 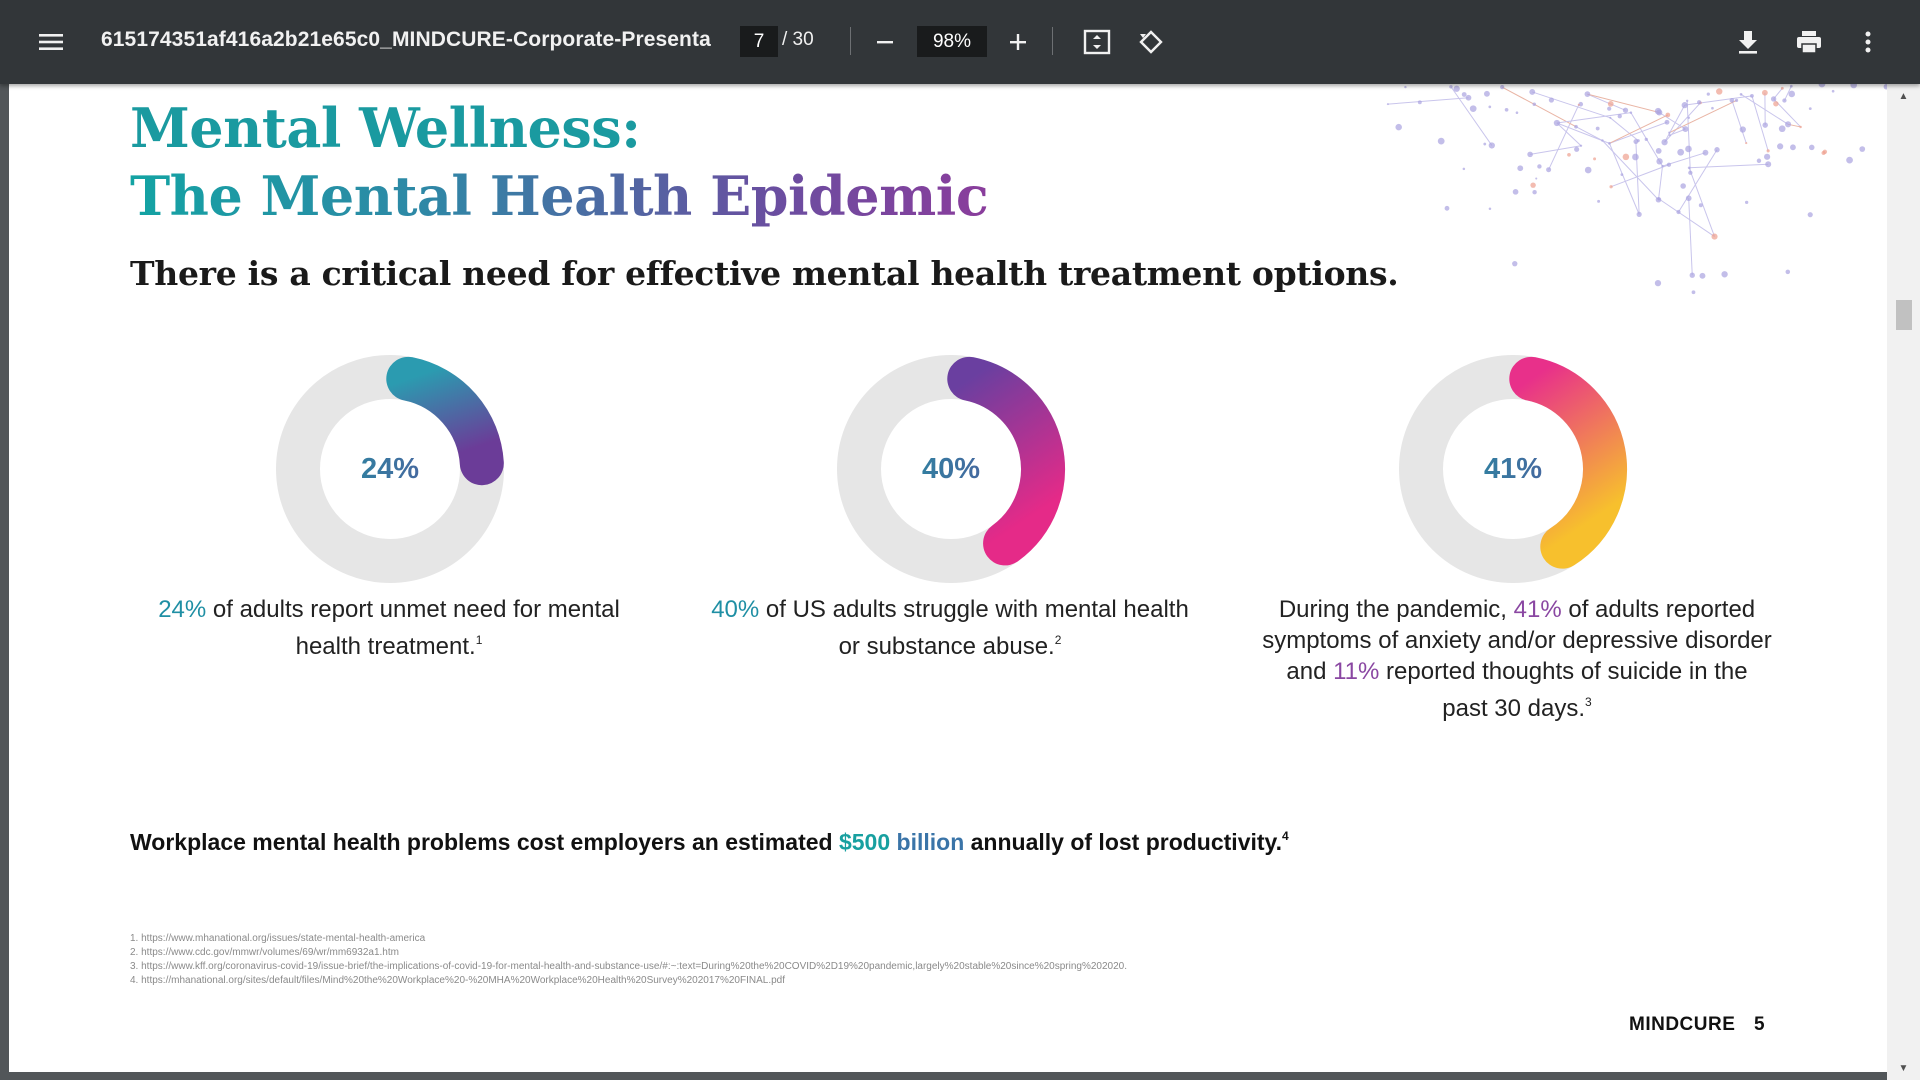 What do you see at coordinates (1123, 842) in the screenshot?
I see `statement-text: annually of lost productivity.` at bounding box center [1123, 842].